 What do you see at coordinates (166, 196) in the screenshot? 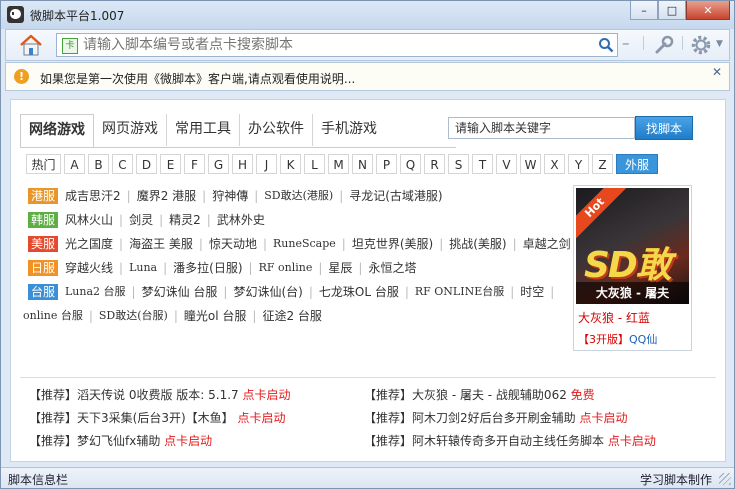
I see `game-link: 魔界2 港服` at bounding box center [166, 196].